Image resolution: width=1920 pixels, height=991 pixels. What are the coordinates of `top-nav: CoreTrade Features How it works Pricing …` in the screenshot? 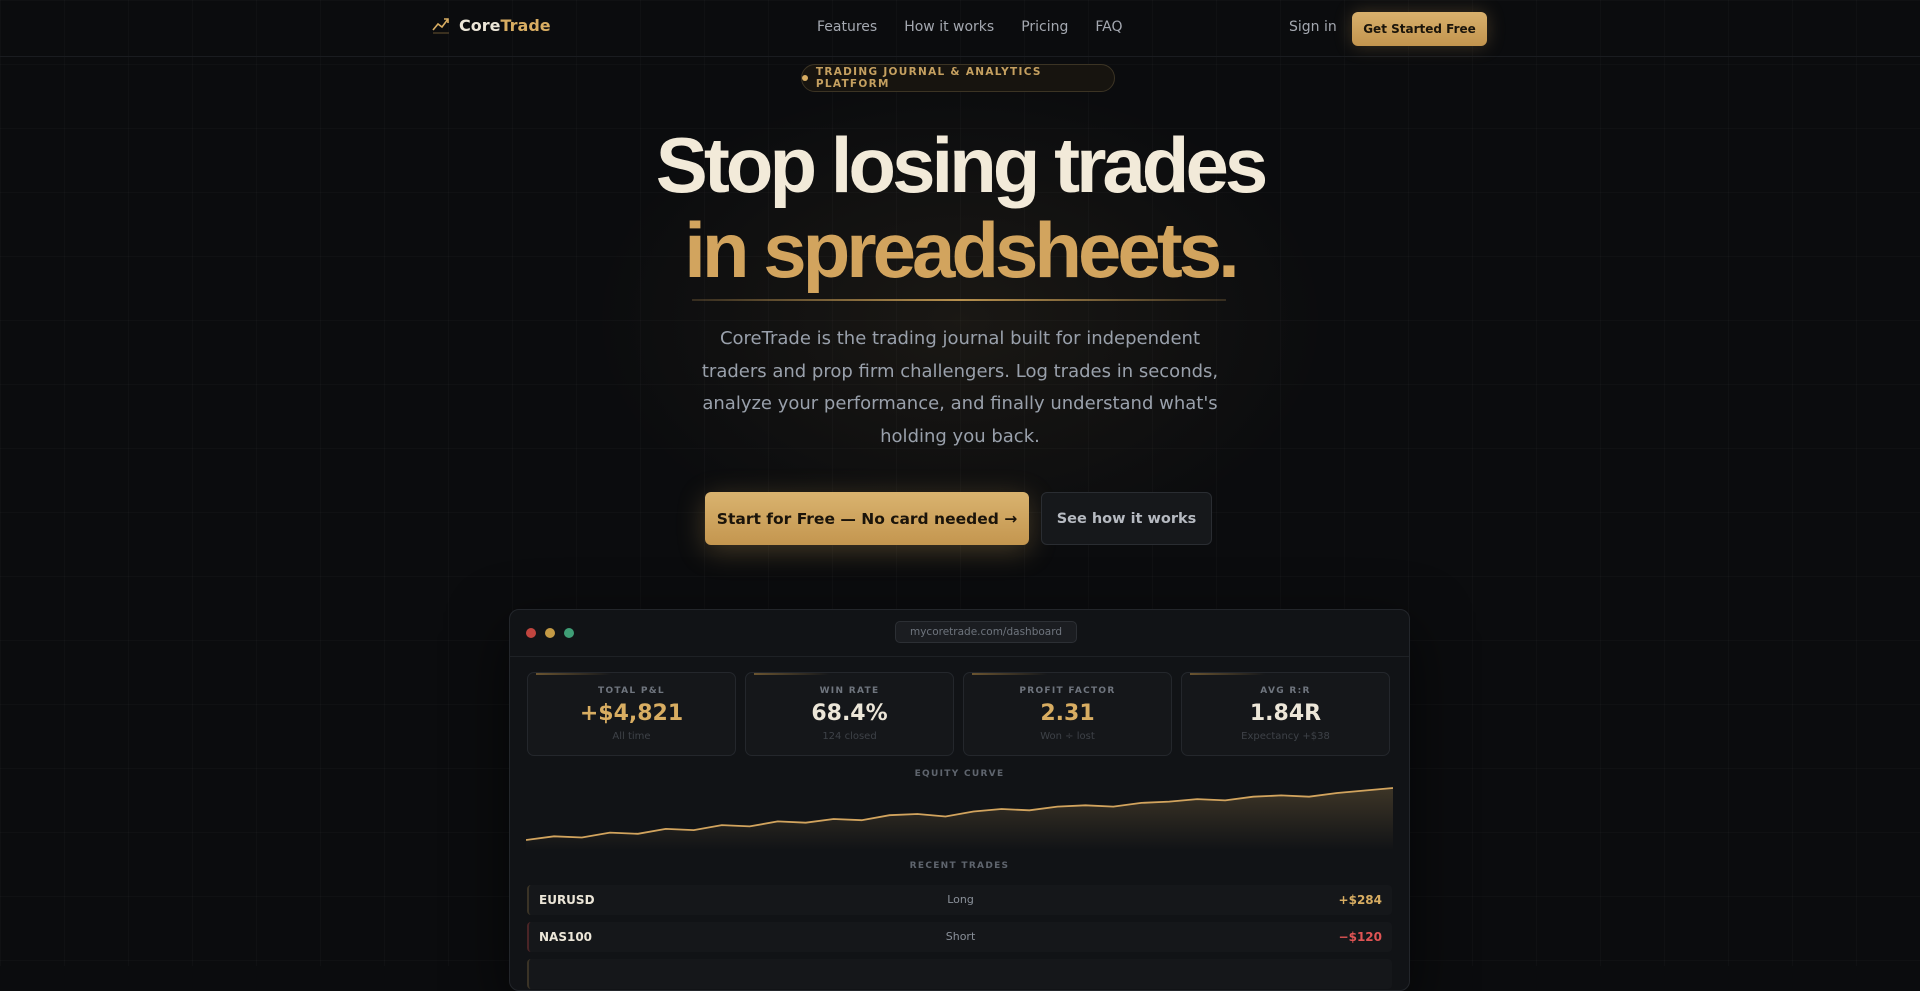 It's located at (960, 28).